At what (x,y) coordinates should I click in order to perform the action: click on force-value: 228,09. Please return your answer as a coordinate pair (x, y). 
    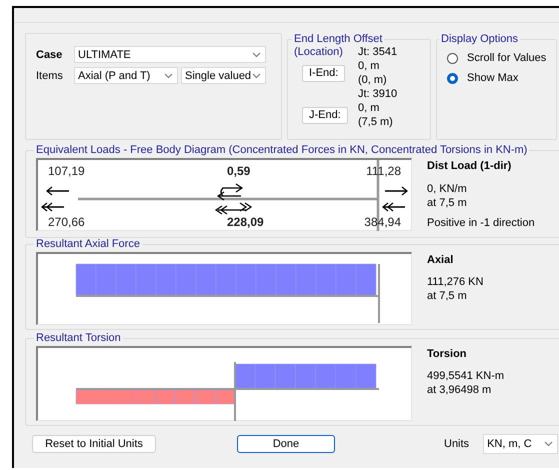
    Looking at the image, I should click on (245, 222).